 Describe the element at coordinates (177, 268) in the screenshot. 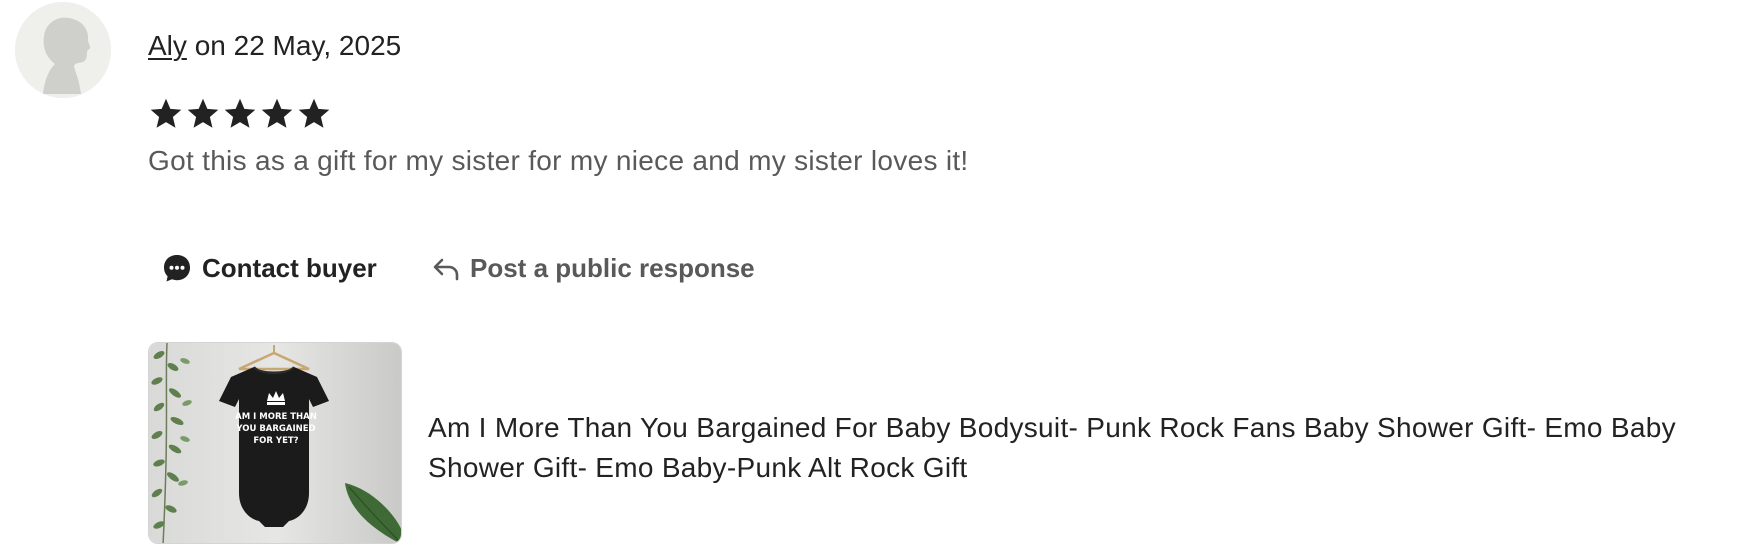

I see `chat-bubble-icon` at that location.